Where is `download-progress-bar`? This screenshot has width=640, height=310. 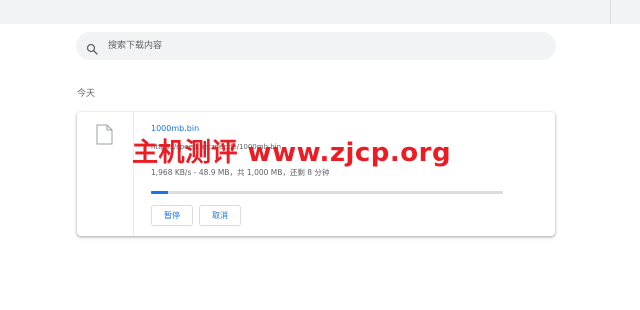 download-progress-bar is located at coordinates (327, 192).